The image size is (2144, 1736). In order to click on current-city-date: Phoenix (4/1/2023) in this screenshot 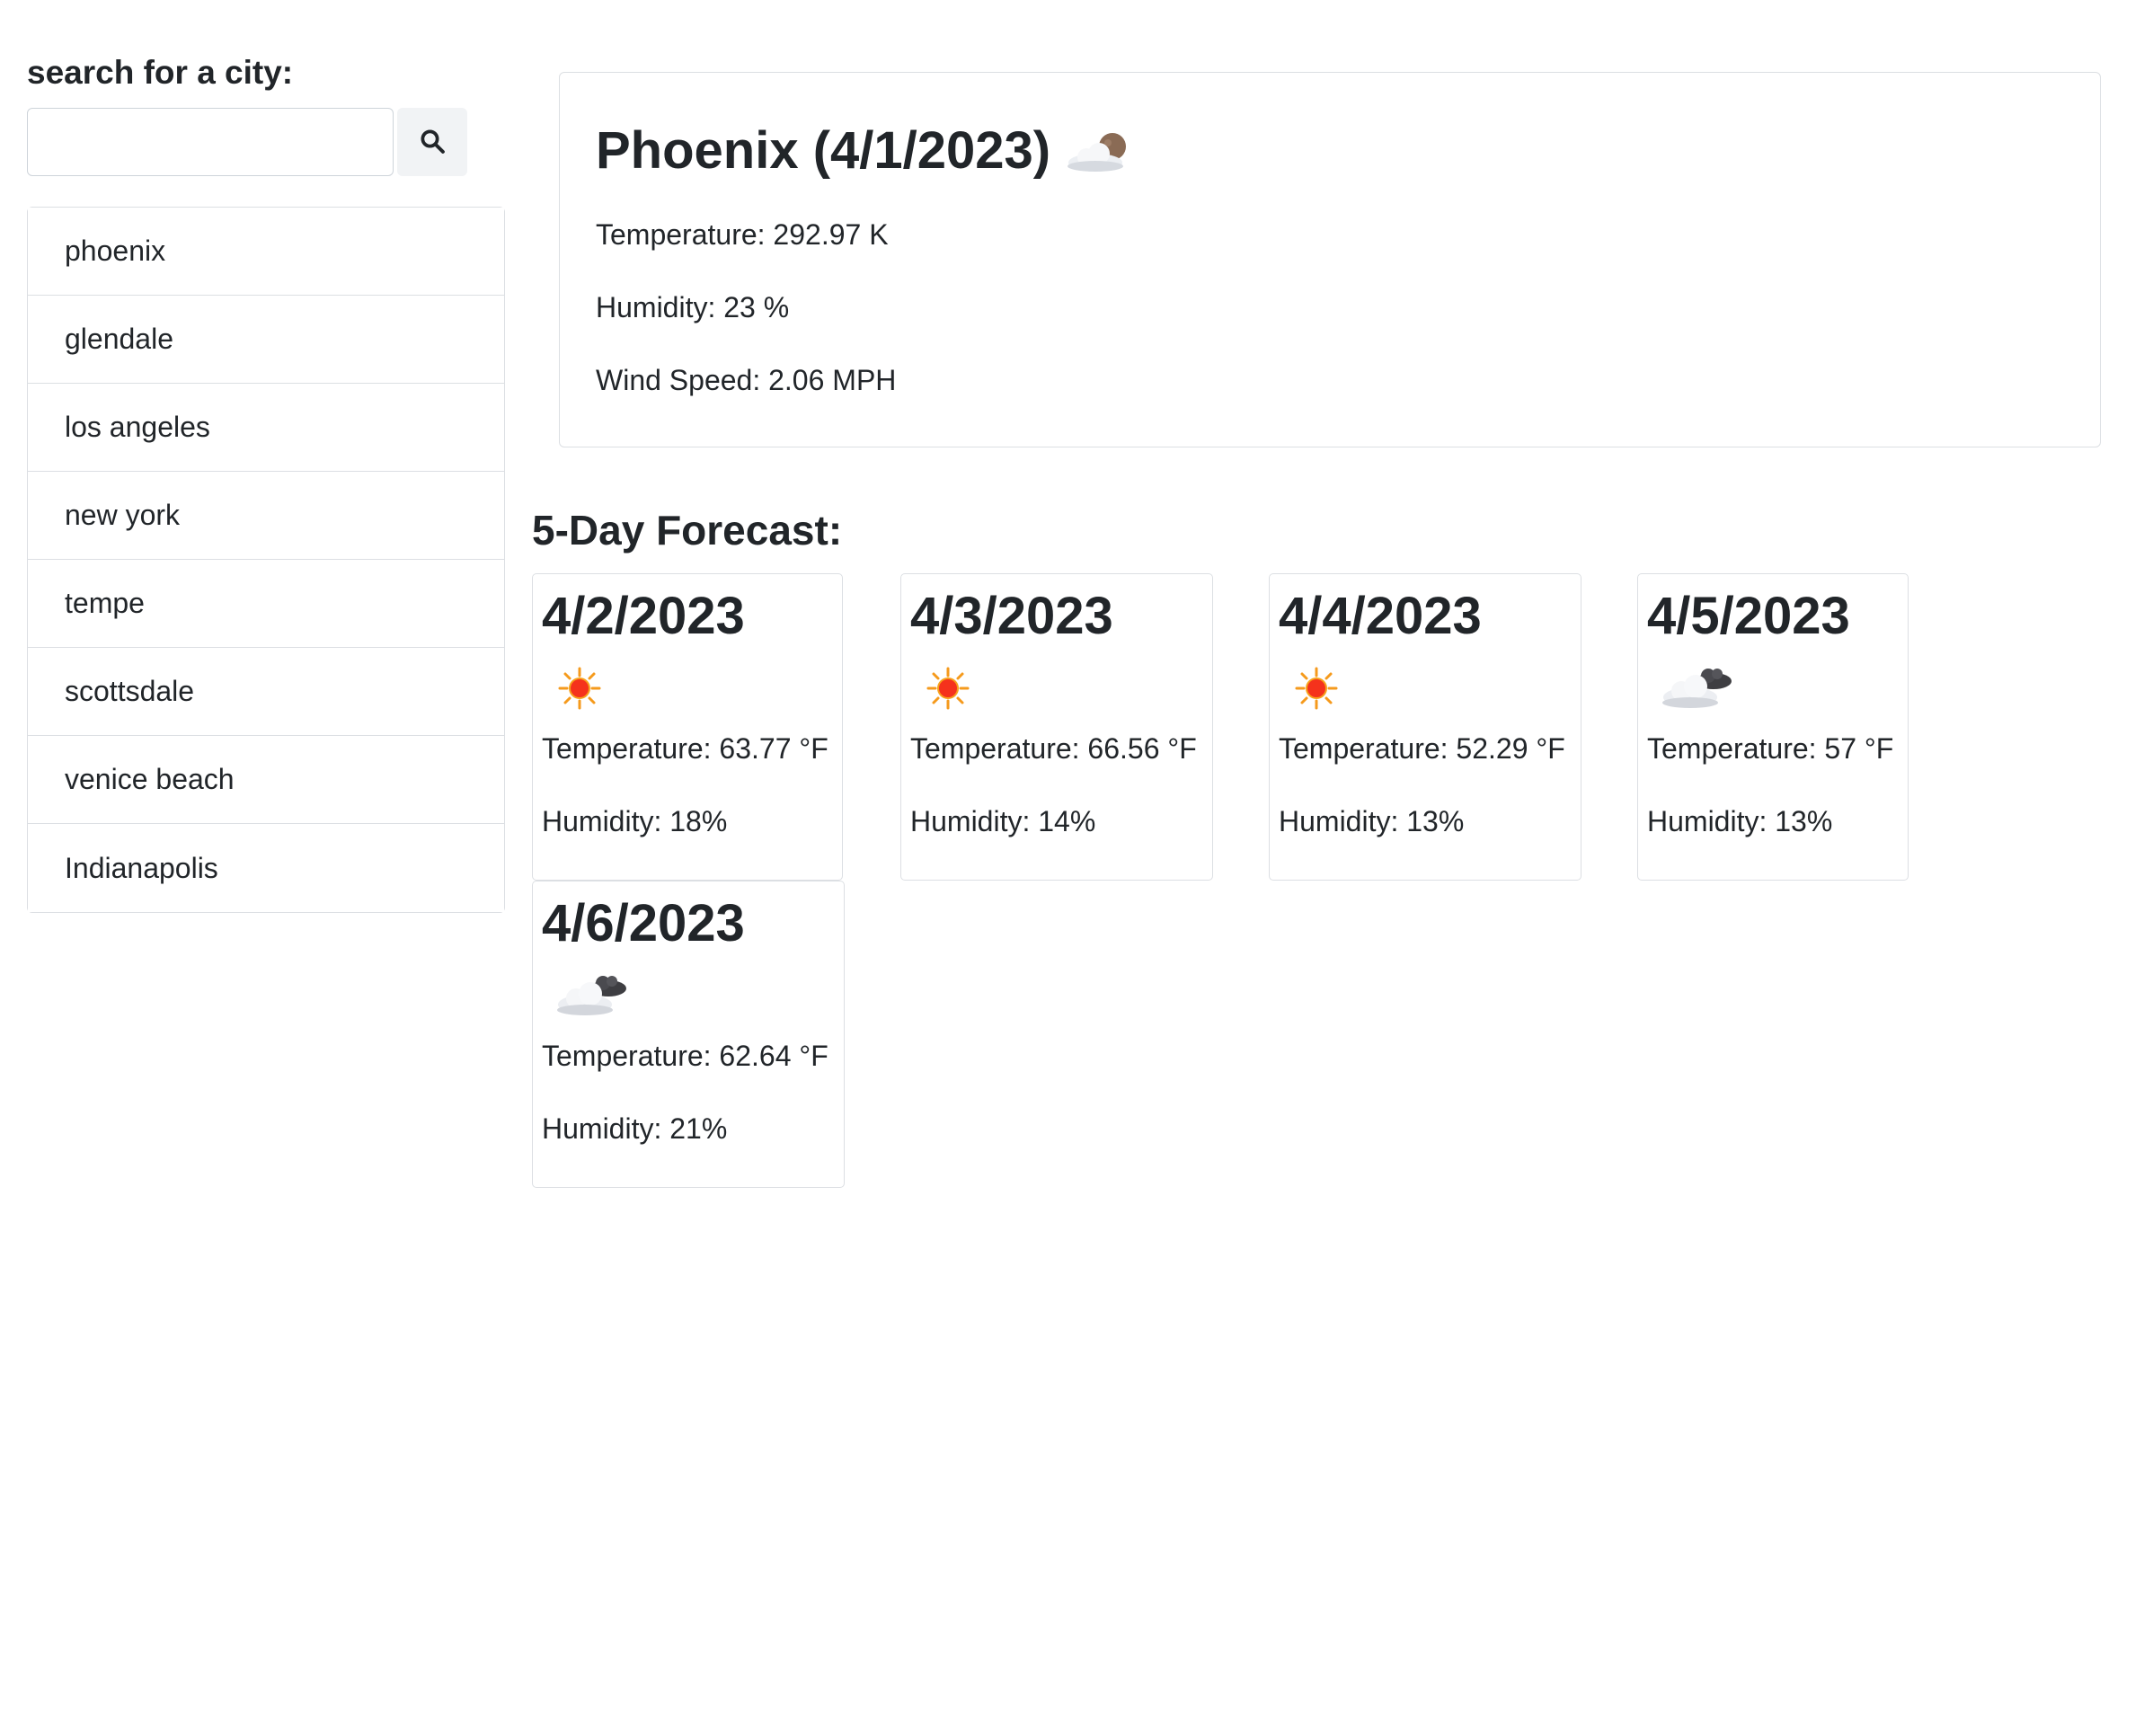, I will do `click(823, 150)`.